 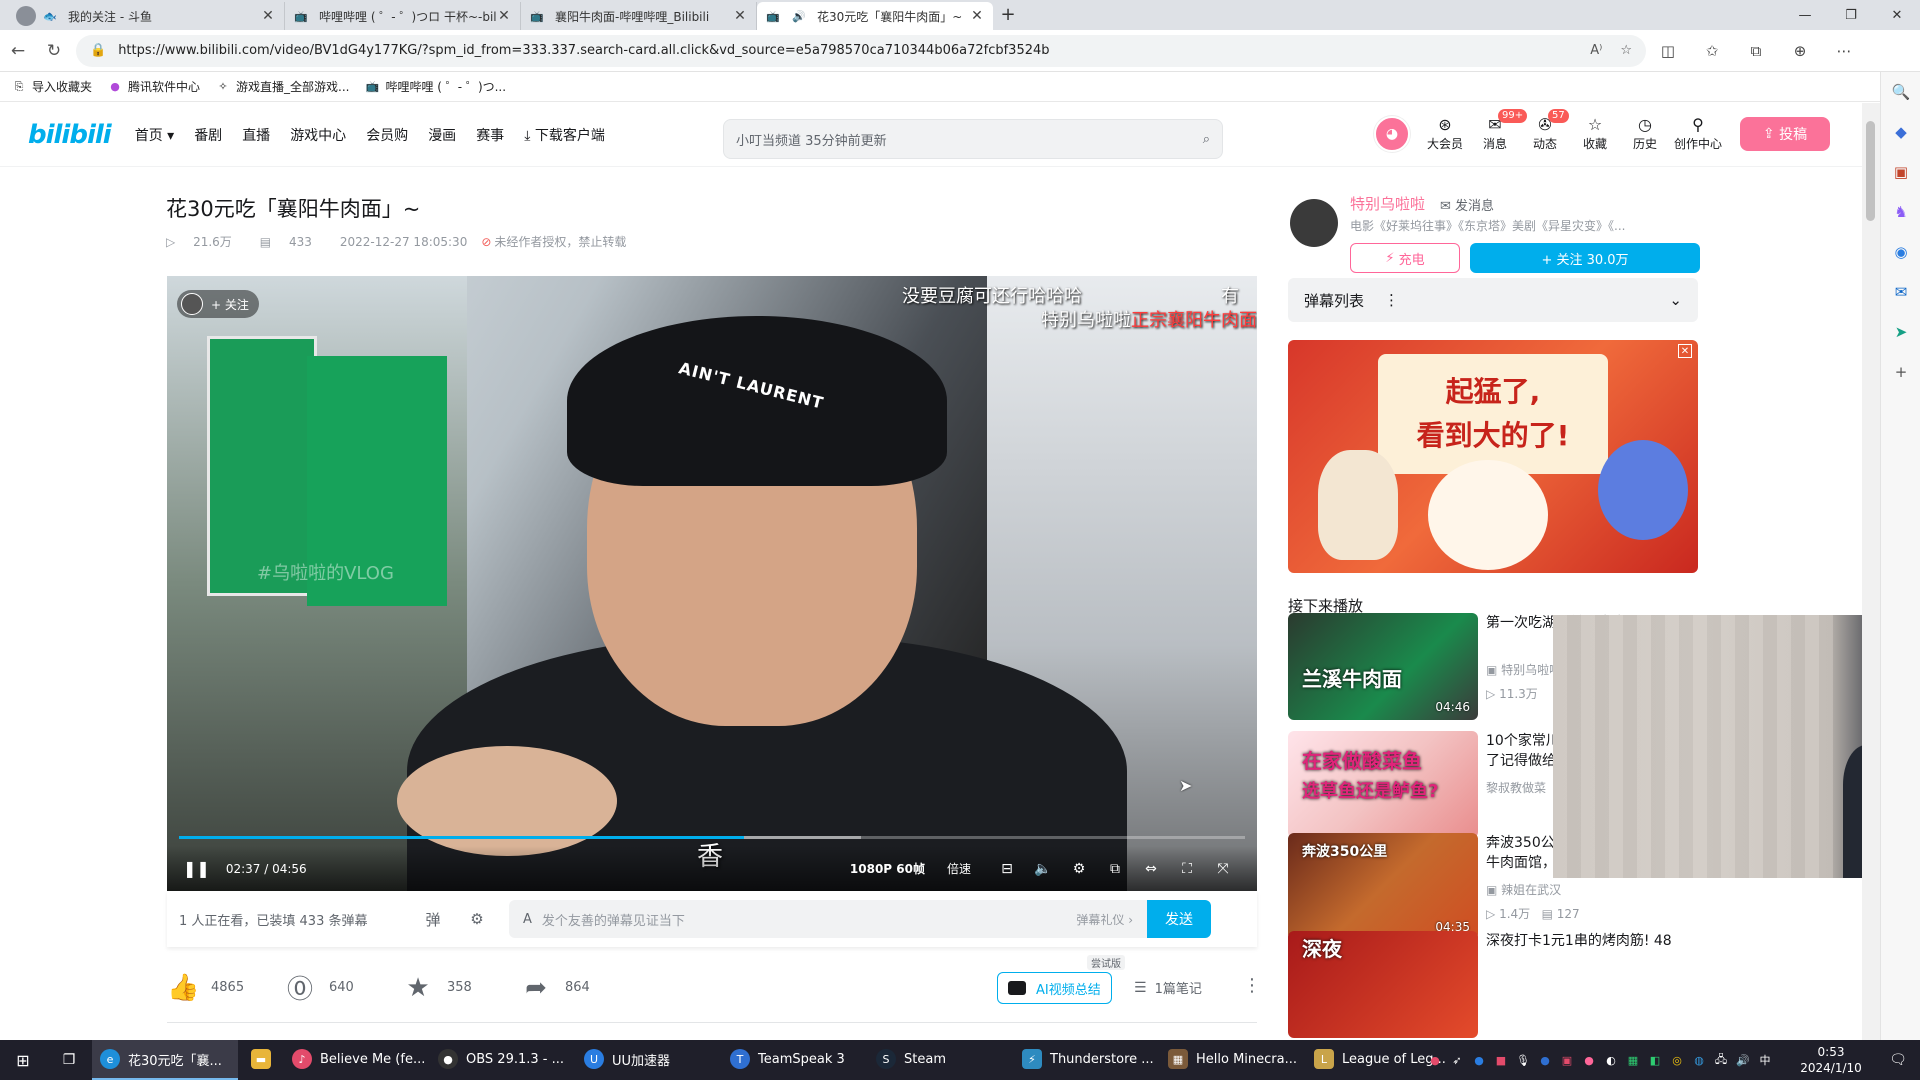 I want to click on danmaku-list-panel: 弹幕列表 ⋮ ⌄, so click(x=1493, y=300).